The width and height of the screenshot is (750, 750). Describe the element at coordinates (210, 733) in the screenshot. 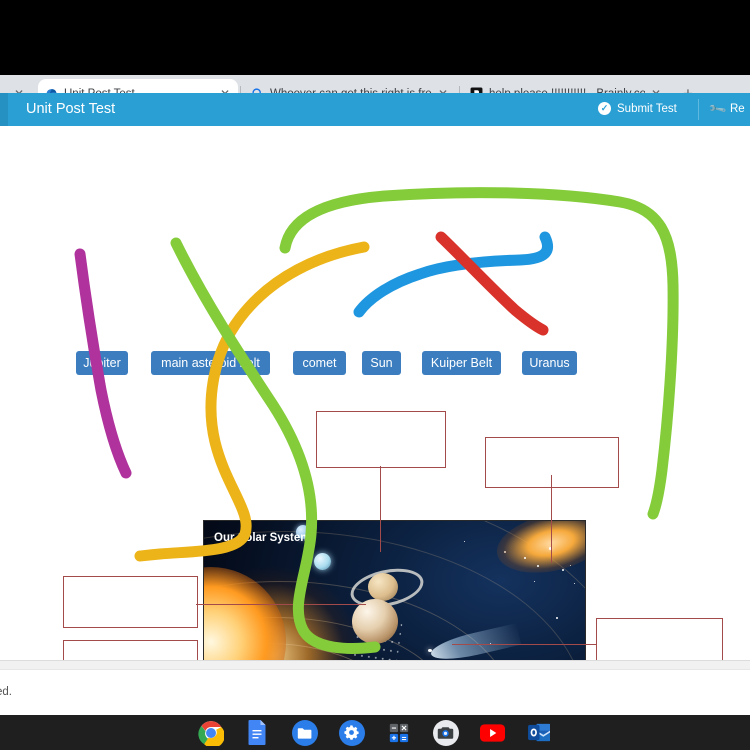

I see `chrome-icon` at that location.